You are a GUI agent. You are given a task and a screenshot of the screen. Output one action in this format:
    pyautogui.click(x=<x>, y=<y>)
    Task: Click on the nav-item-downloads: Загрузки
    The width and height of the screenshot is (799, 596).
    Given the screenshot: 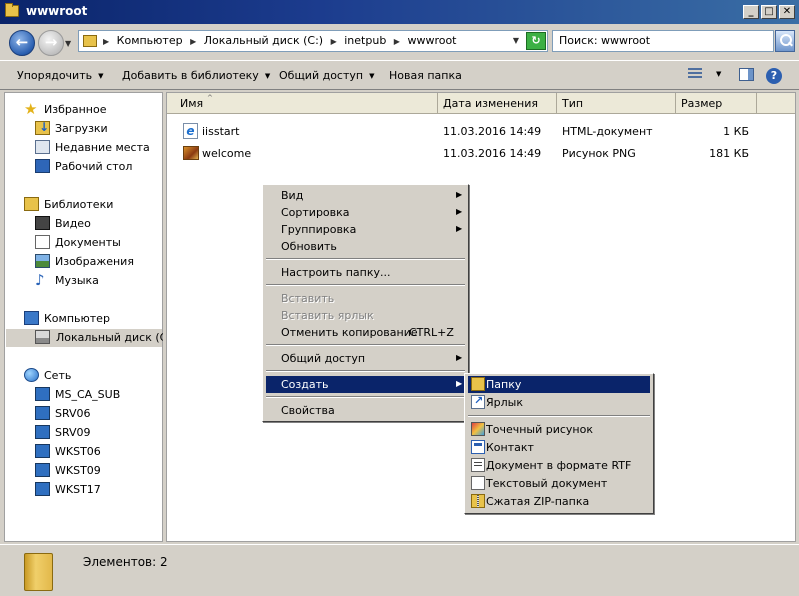 What is the action you would take?
    pyautogui.click(x=95, y=129)
    